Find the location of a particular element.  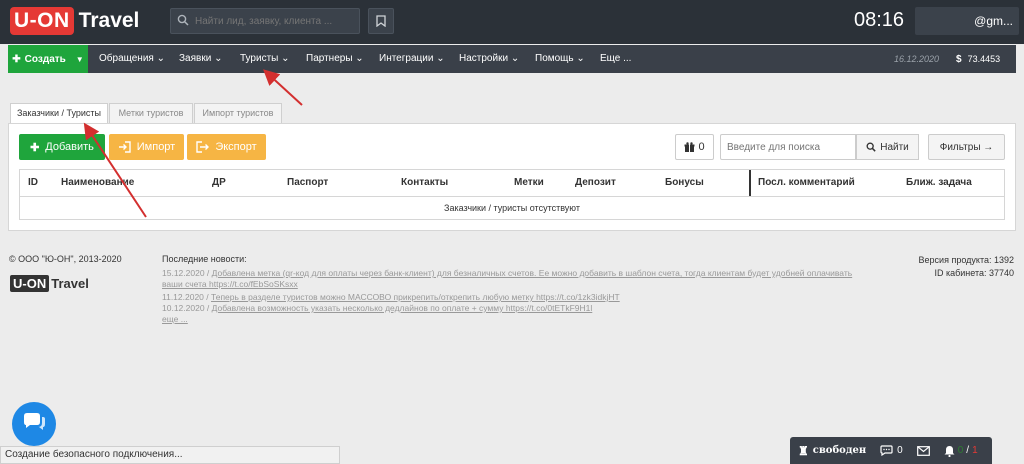

column-header-bonuses: Бонусы is located at coordinates (684, 183).